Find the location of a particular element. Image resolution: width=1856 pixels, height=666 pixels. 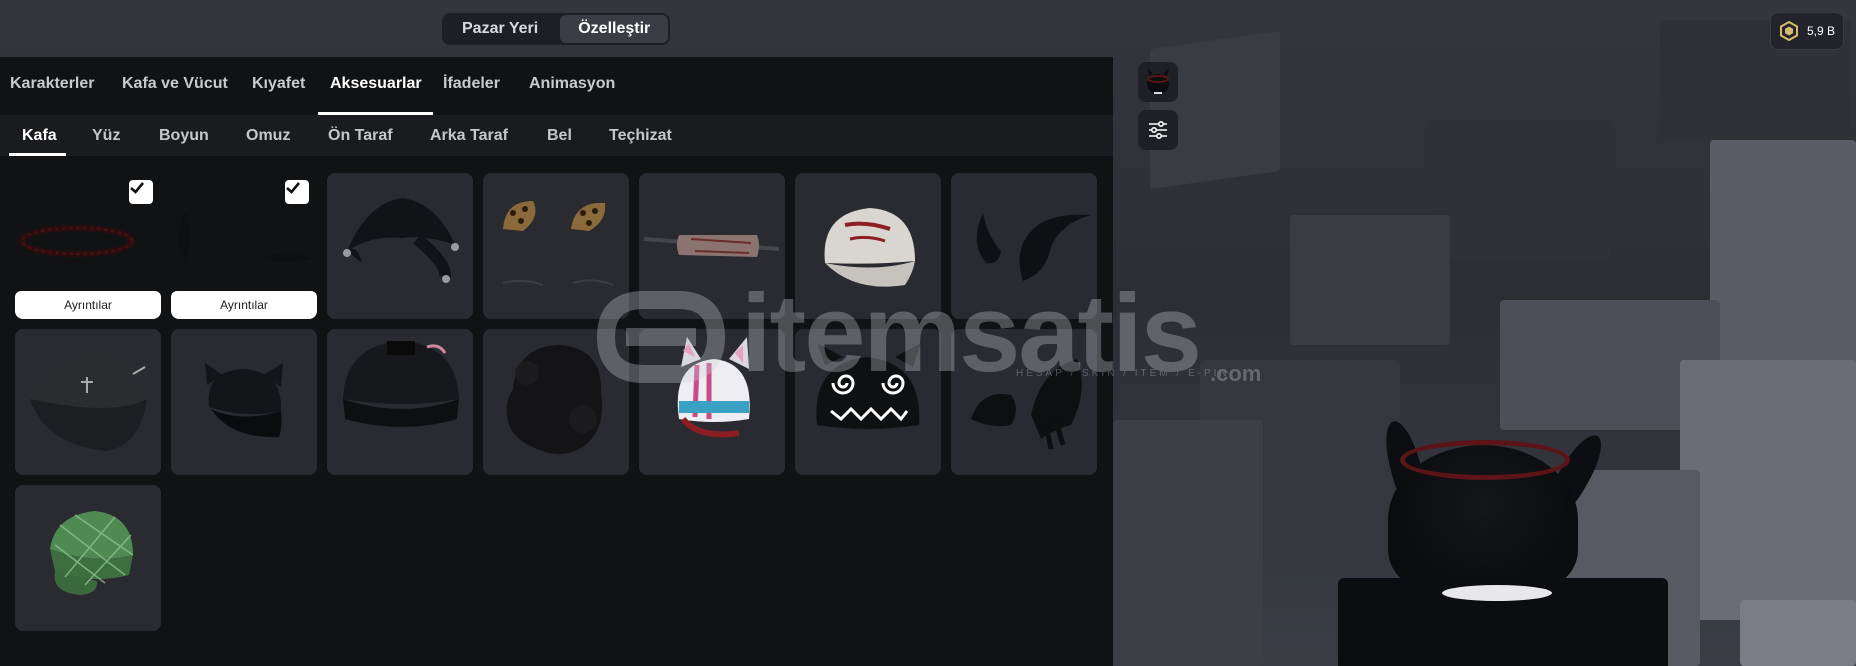

tab-emotes: İfadeler is located at coordinates (471, 84).